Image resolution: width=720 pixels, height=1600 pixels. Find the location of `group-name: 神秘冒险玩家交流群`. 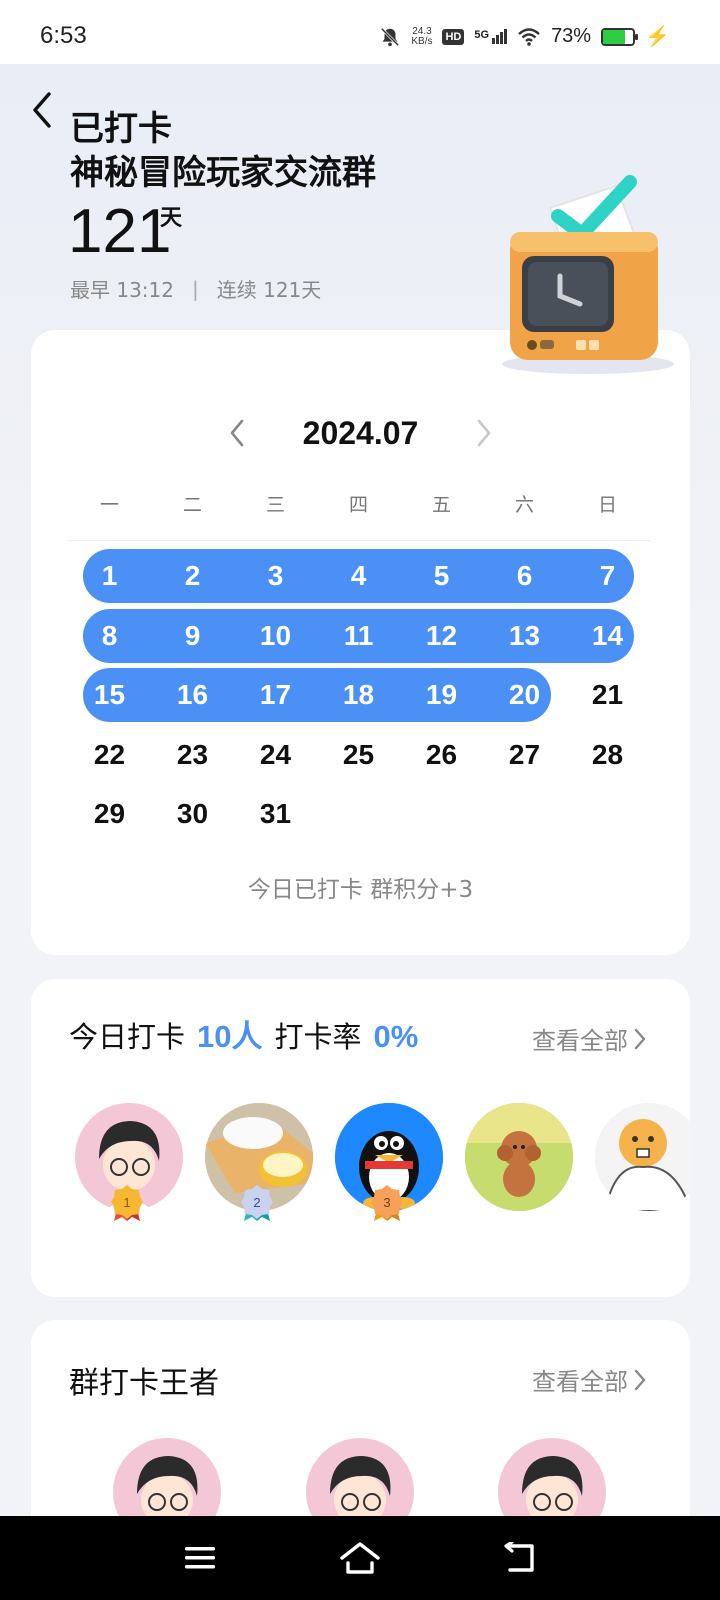

group-name: 神秘冒险玩家交流群 is located at coordinates (223, 173).